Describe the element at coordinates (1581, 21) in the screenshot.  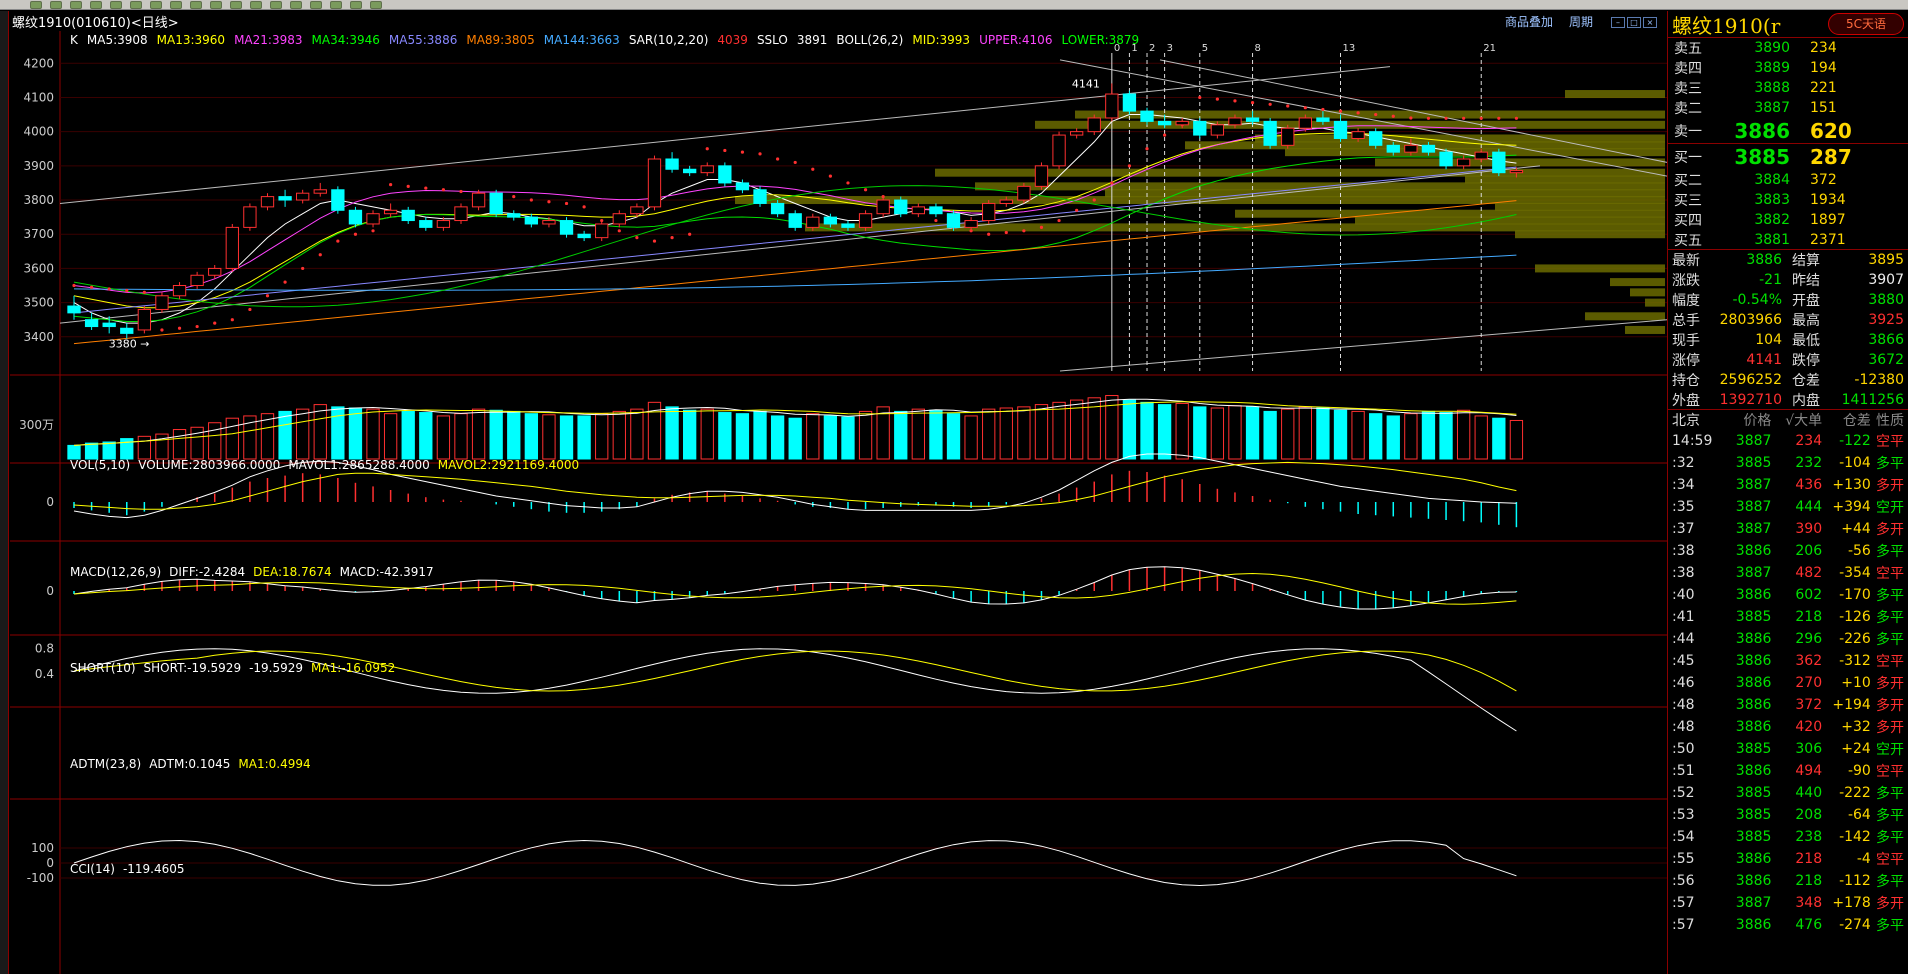
I see `period-button: 周期` at that location.